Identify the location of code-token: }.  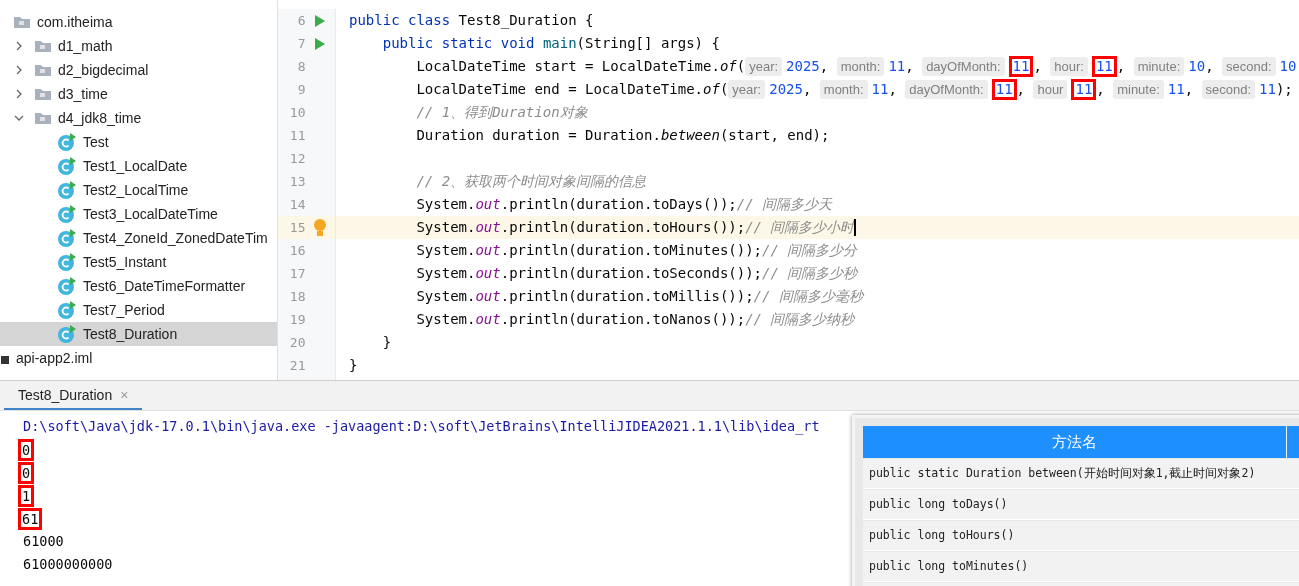
(386, 342).